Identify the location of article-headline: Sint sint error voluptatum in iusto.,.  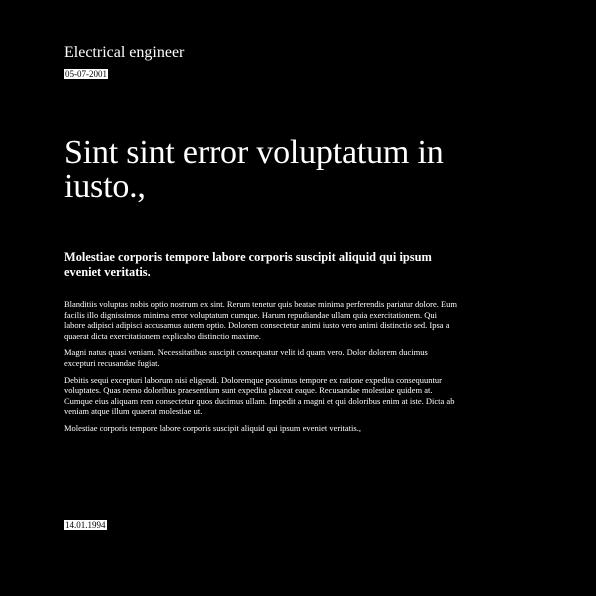
(254, 169).